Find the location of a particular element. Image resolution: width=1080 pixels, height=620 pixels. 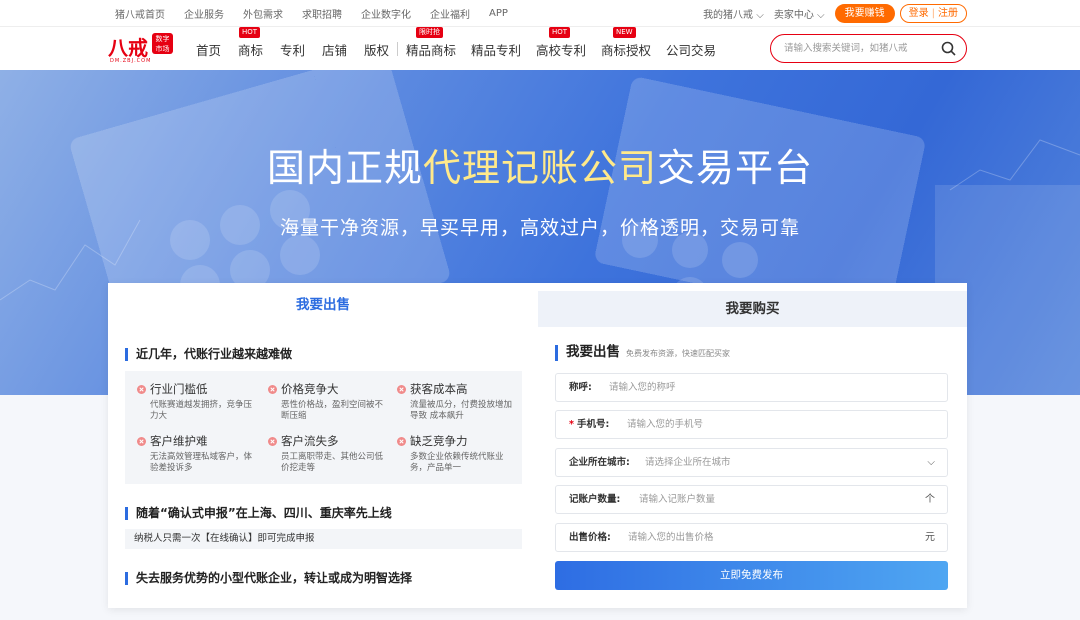

top-links: 猪八戒首页 企业服务 外包需求 求职招聘 企业数字化 企业福利 APP is located at coordinates (321, 13).